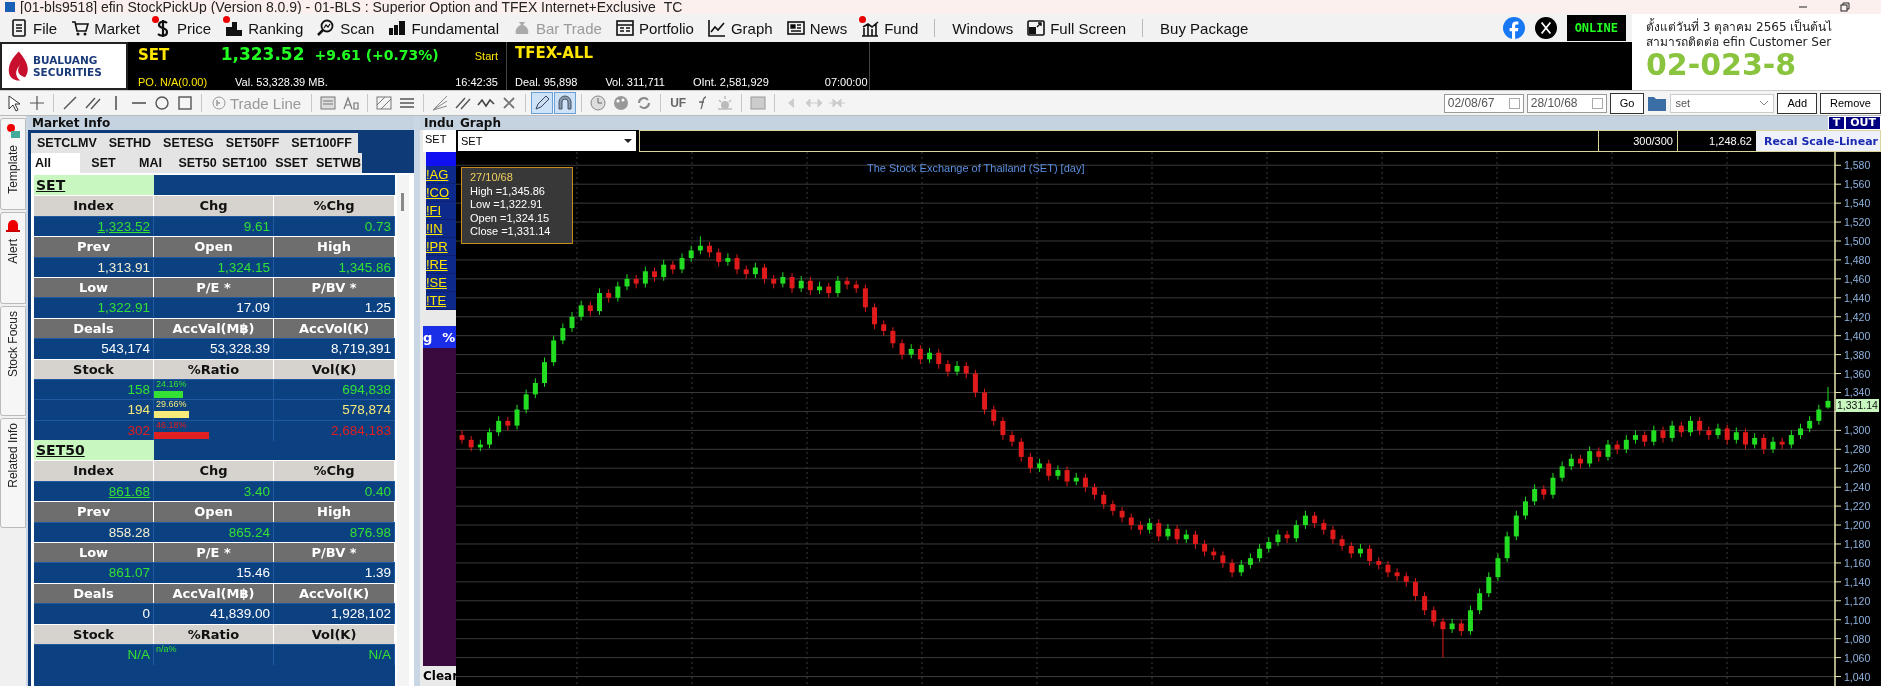  I want to click on ratio-text: n/a%, so click(166, 649).